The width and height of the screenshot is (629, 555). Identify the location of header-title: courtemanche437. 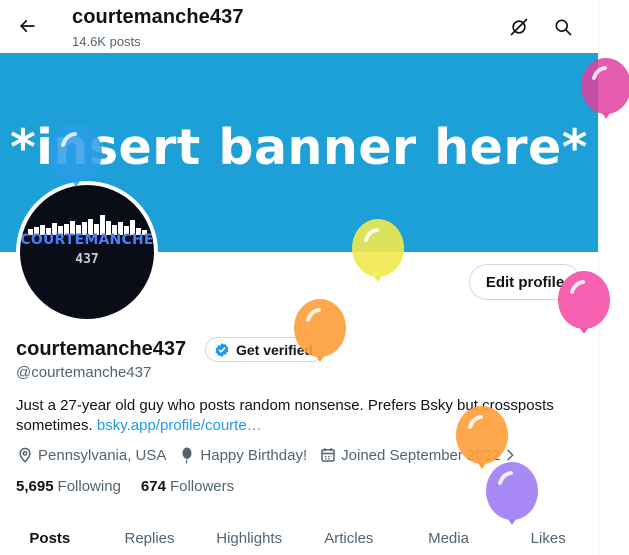
(158, 17).